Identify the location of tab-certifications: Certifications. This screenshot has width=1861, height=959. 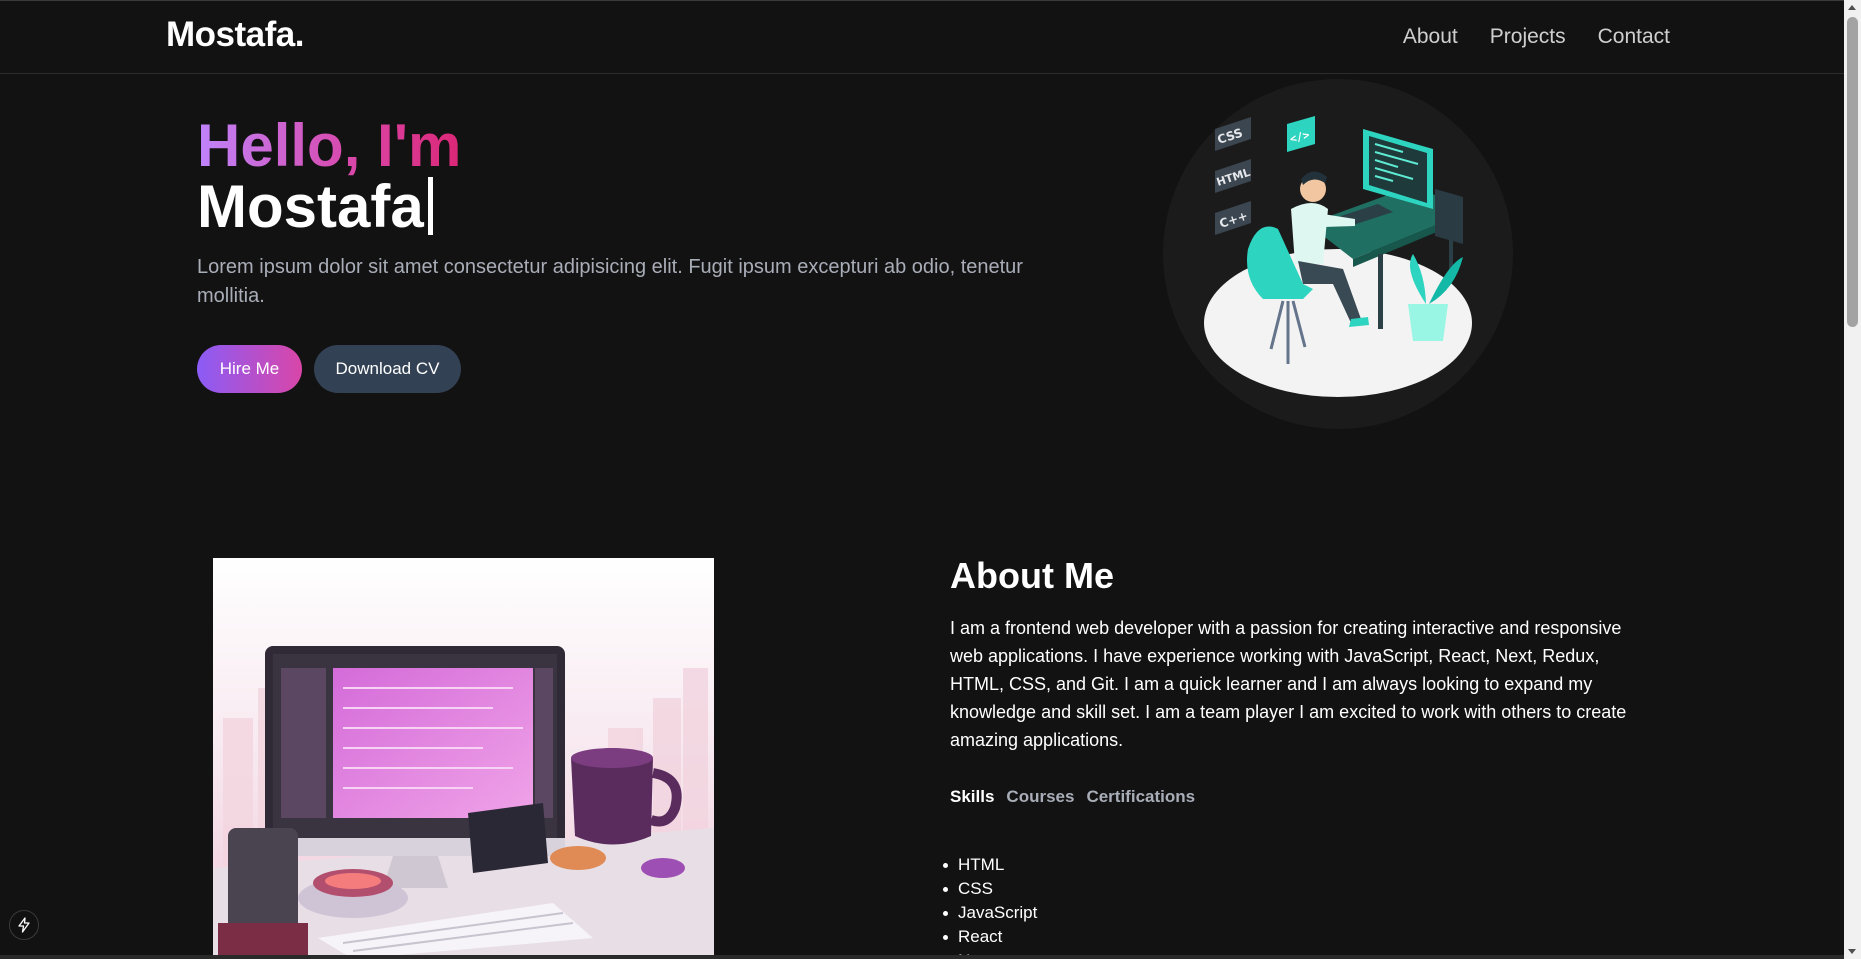
(1140, 797).